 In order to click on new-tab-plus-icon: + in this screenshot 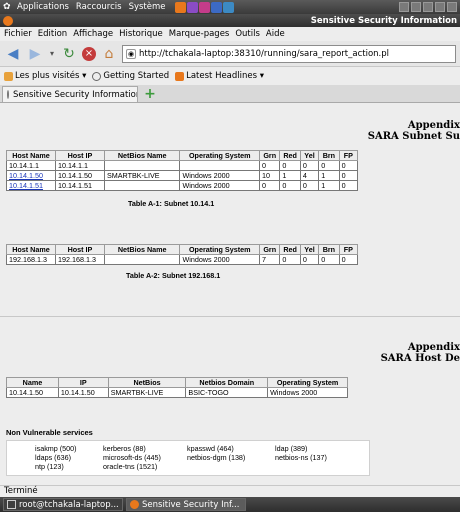, I will do `click(150, 94)`.